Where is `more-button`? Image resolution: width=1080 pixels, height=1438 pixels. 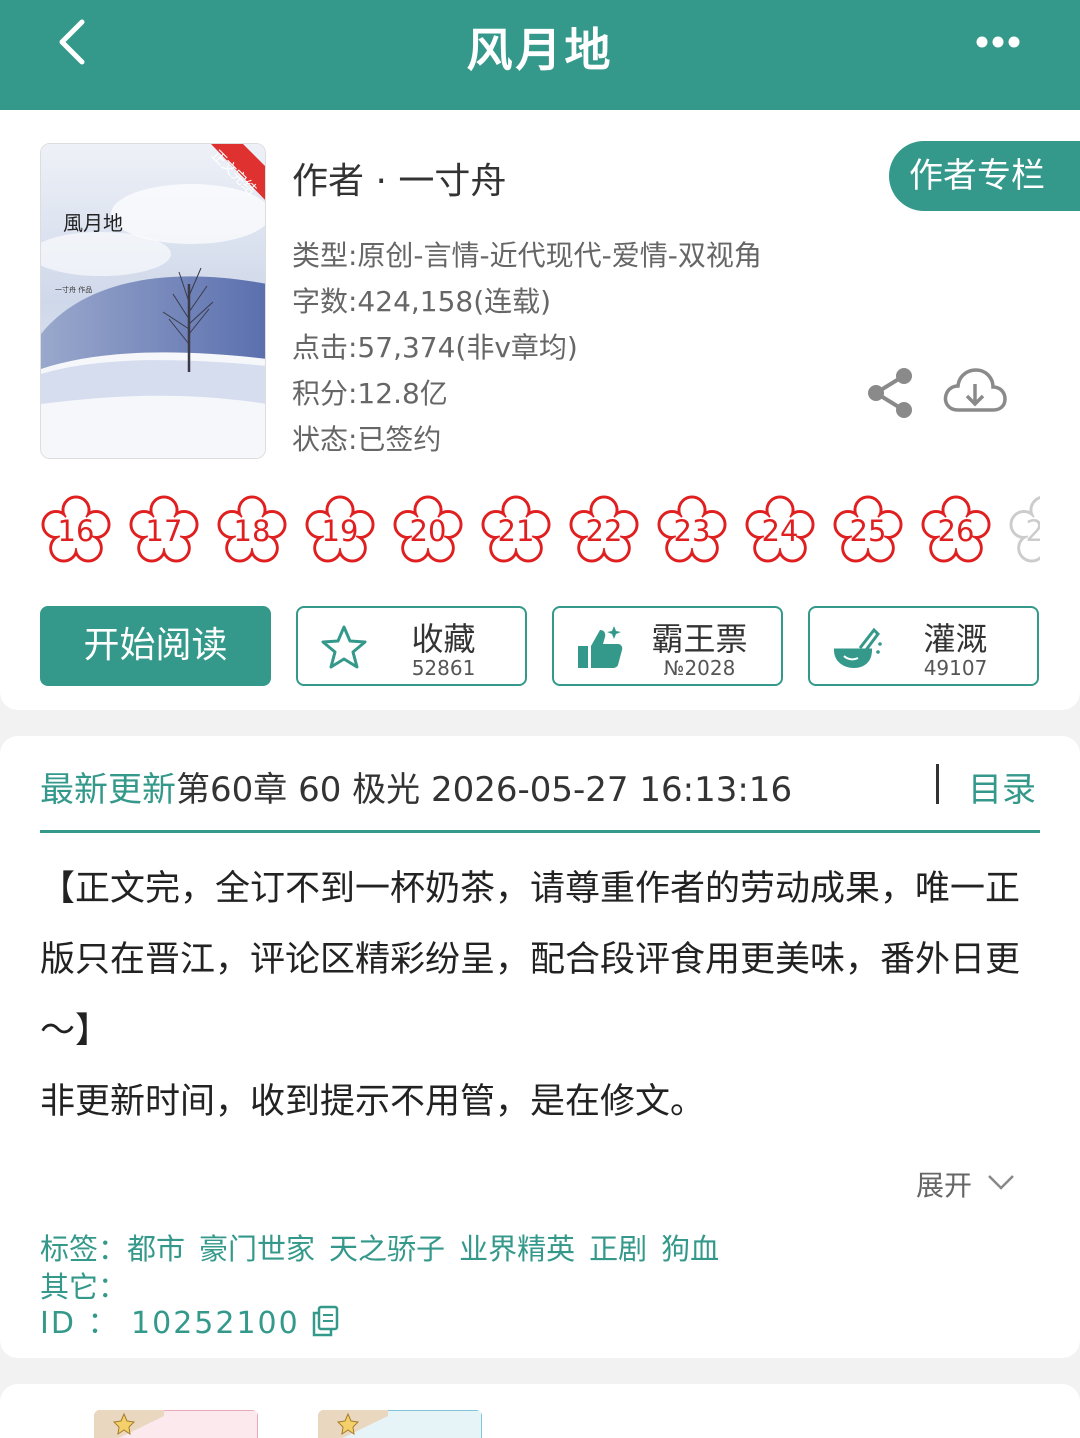
more-button is located at coordinates (998, 42).